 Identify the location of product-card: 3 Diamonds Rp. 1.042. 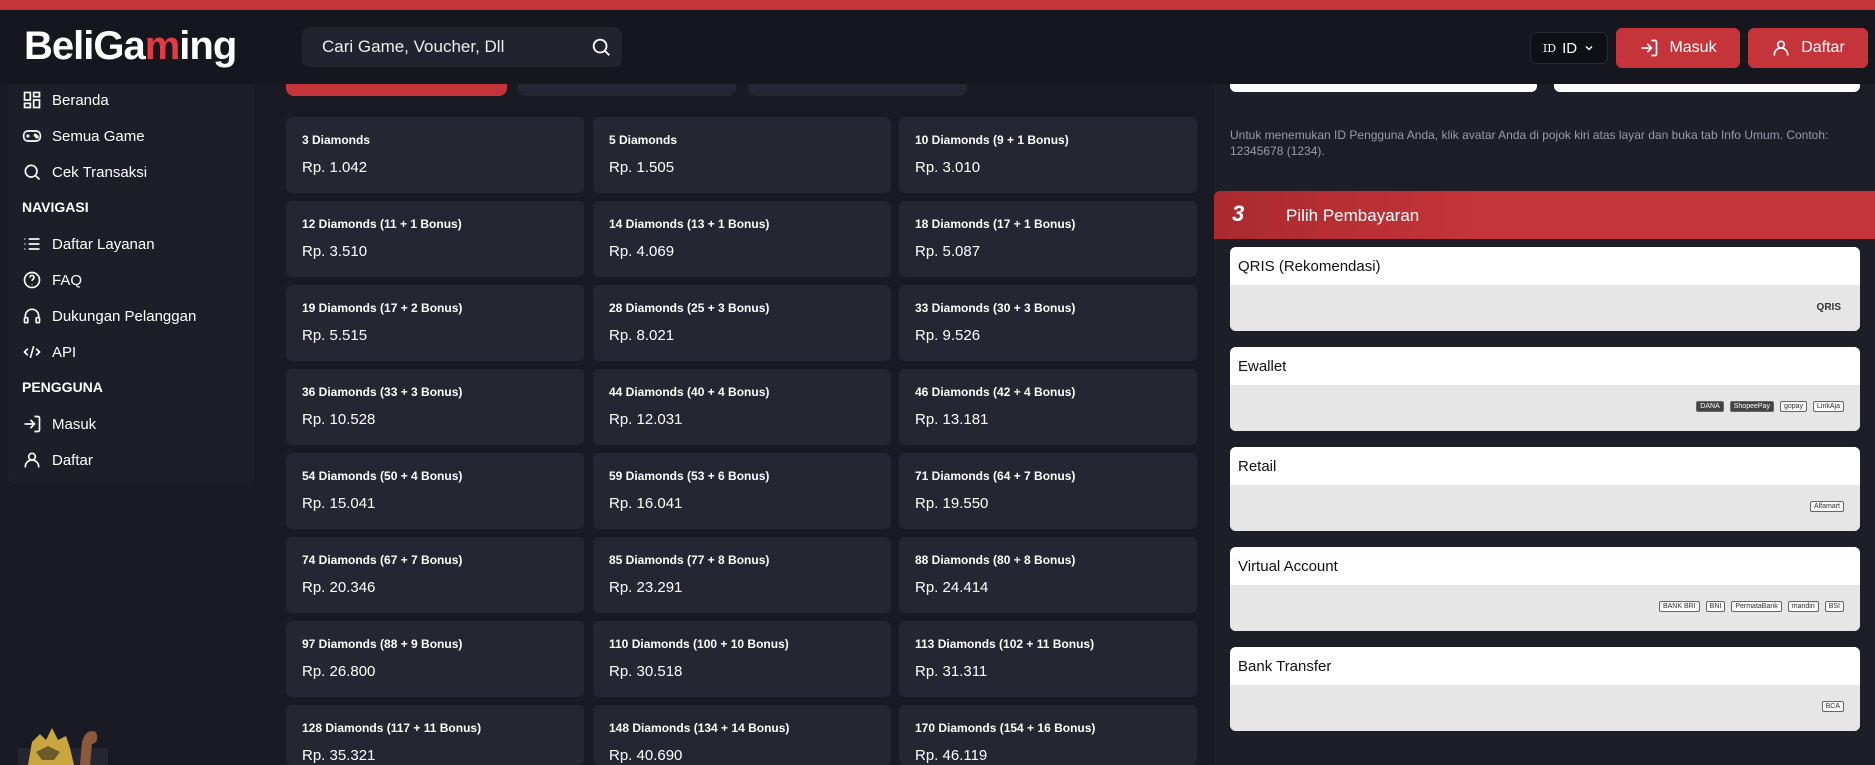
(435, 155).